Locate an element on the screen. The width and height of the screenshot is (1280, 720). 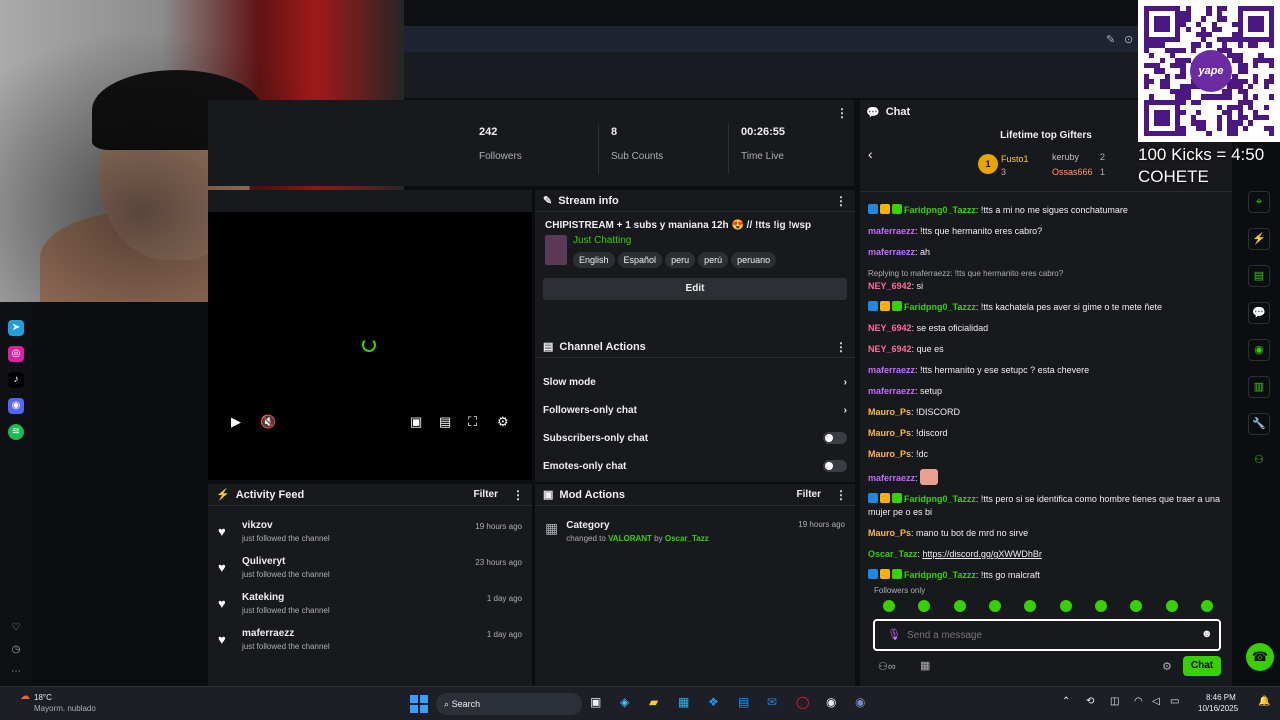
discord-icon: ◉ is located at coordinates (16, 406).